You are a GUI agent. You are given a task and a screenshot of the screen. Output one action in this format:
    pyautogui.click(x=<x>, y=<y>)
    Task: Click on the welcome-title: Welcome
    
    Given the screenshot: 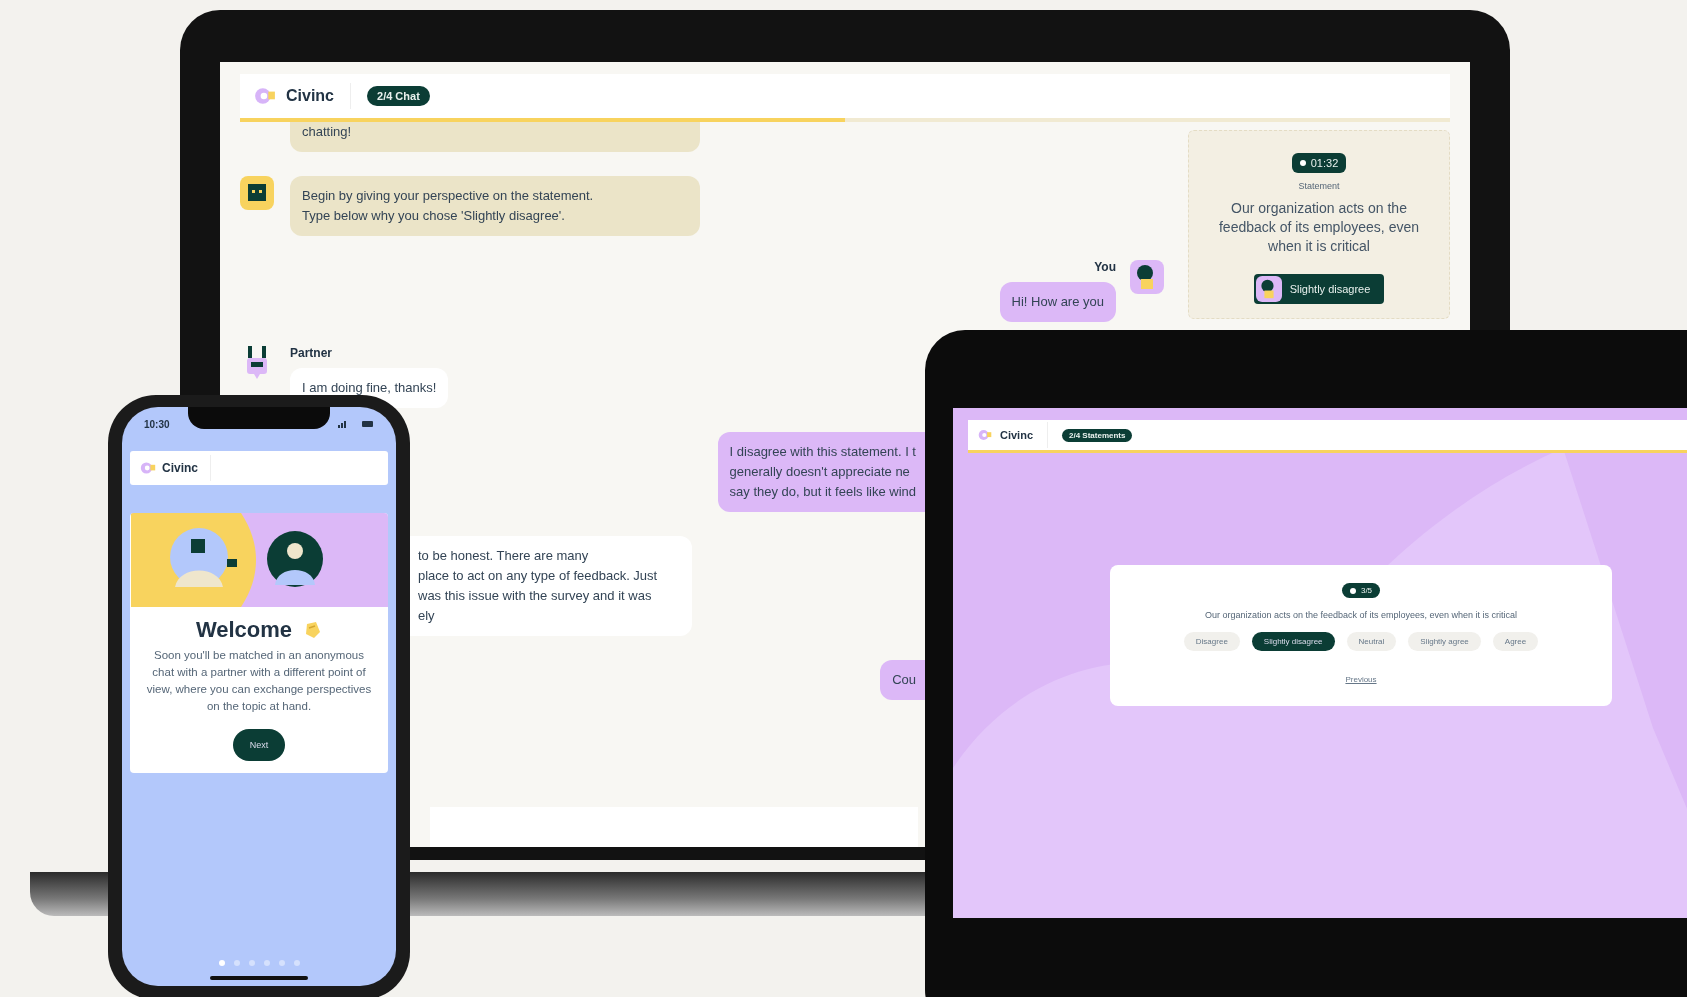 What is the action you would take?
    pyautogui.click(x=244, y=630)
    